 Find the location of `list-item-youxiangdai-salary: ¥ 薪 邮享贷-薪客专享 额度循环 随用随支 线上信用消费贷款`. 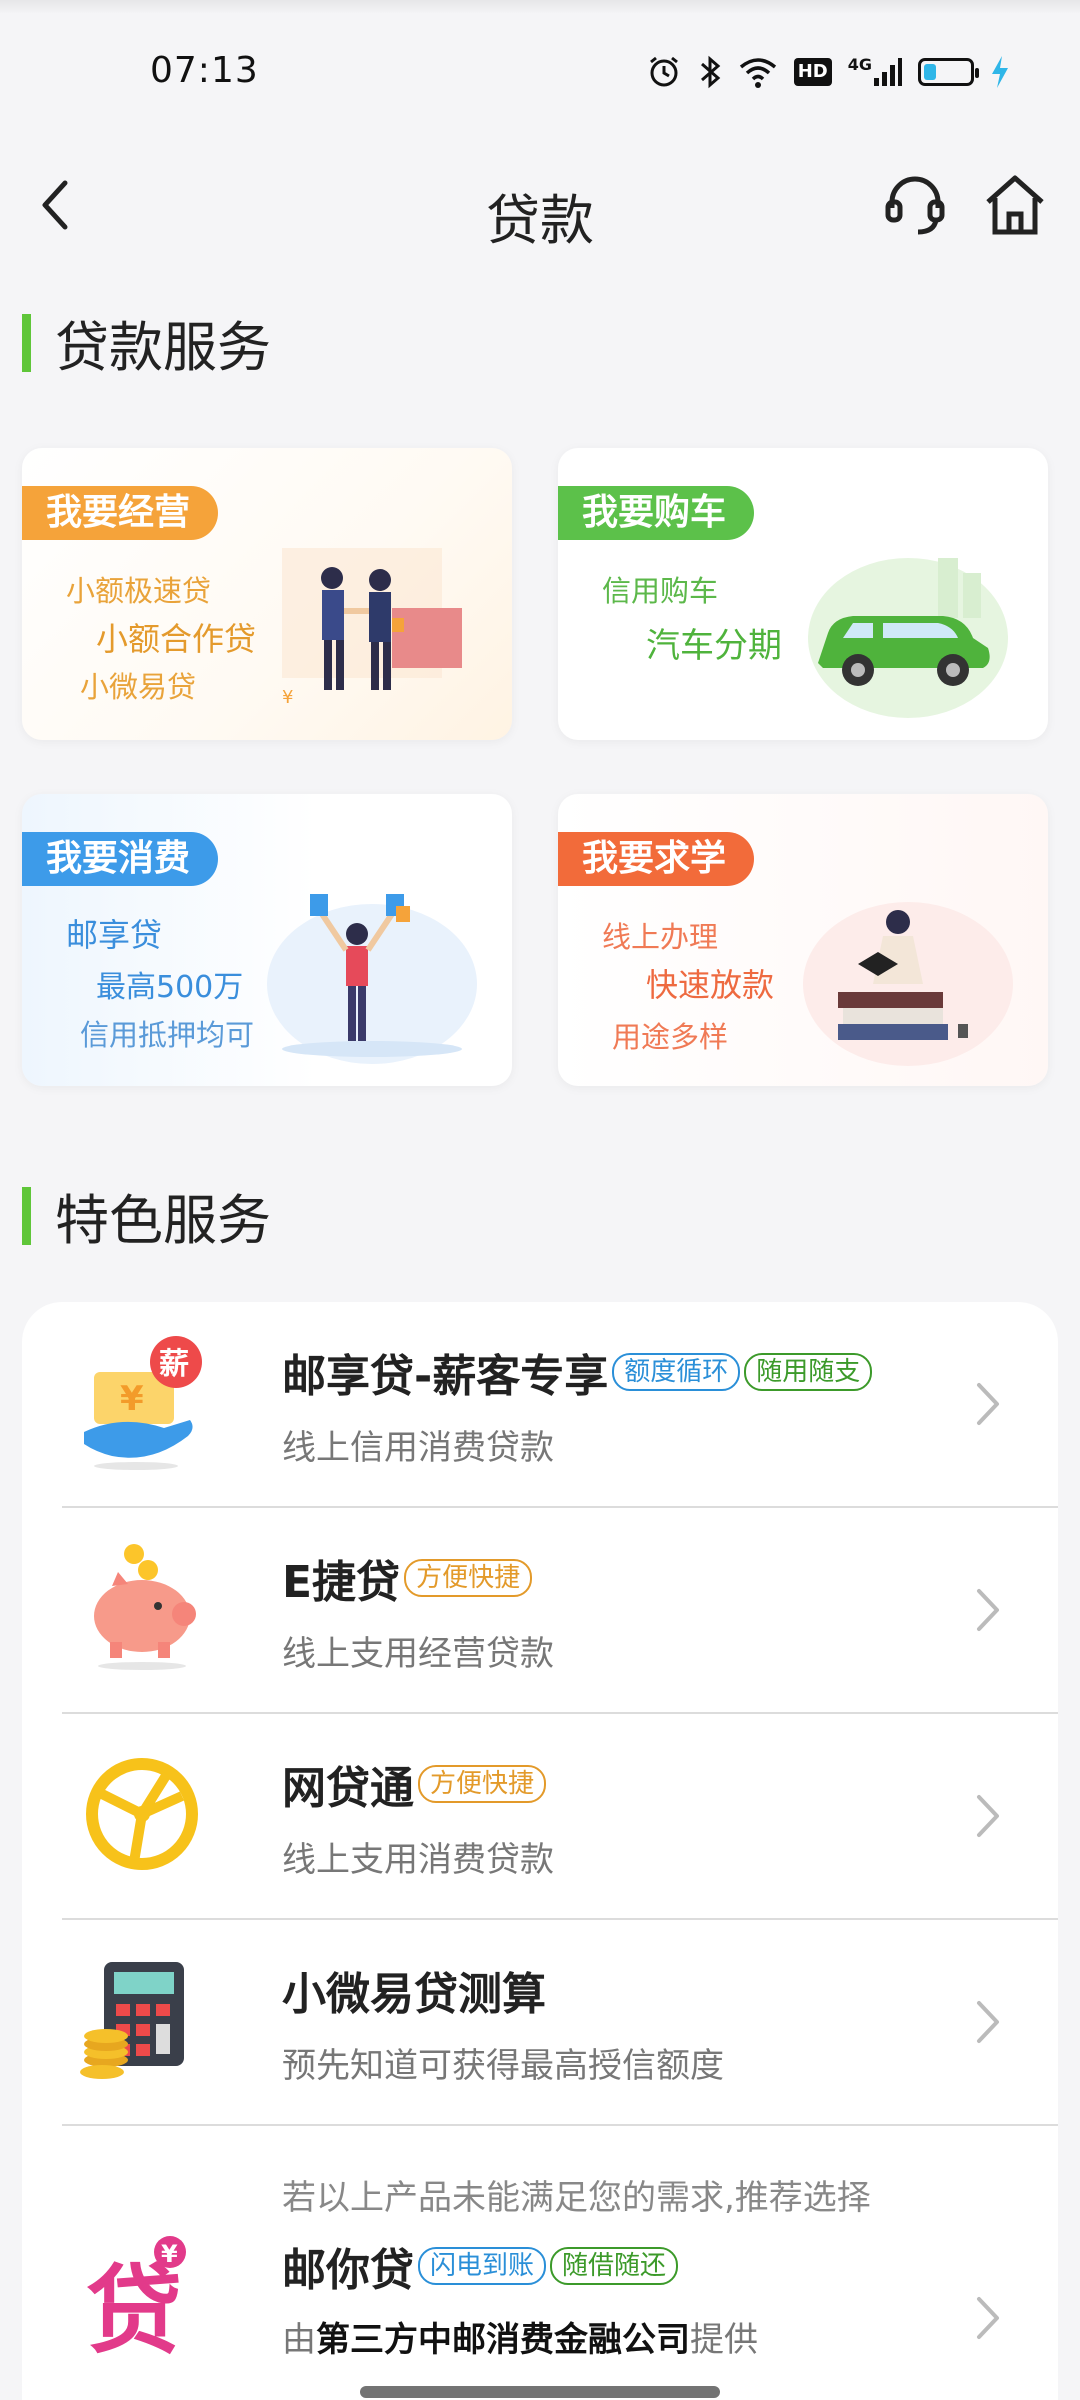

list-item-youxiangdai-salary: ¥ 薪 邮享贷-薪客专享 额度循环 随用随支 线上信用消费贷款 is located at coordinates (540, 1405).